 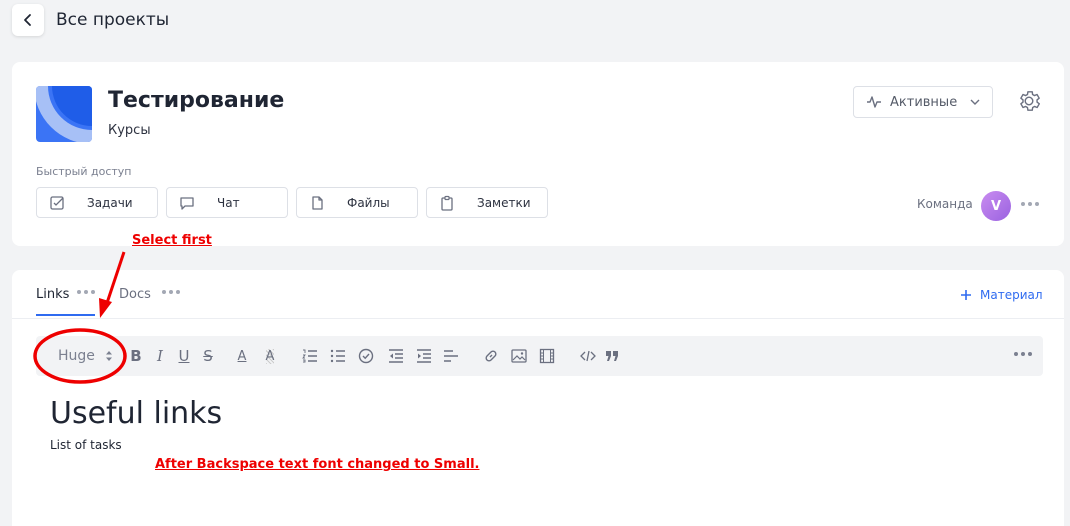 I want to click on quick-access-label-text: Чат, so click(x=228, y=202).